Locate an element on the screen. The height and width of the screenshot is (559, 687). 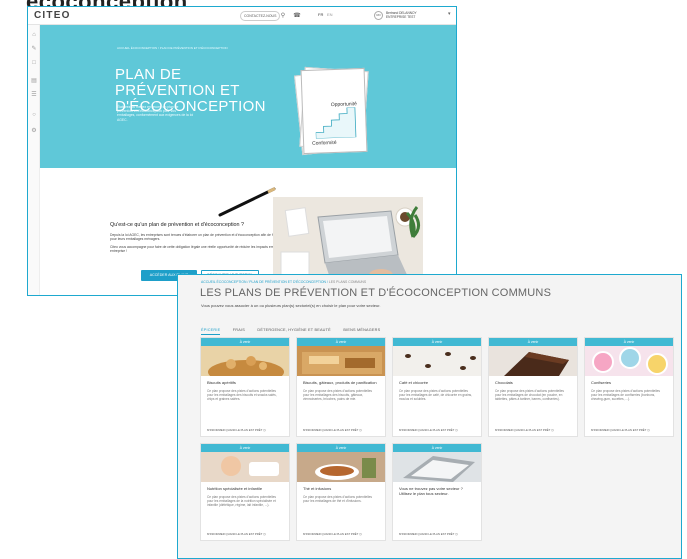
pencil-icon is located at coordinates (247, 202).